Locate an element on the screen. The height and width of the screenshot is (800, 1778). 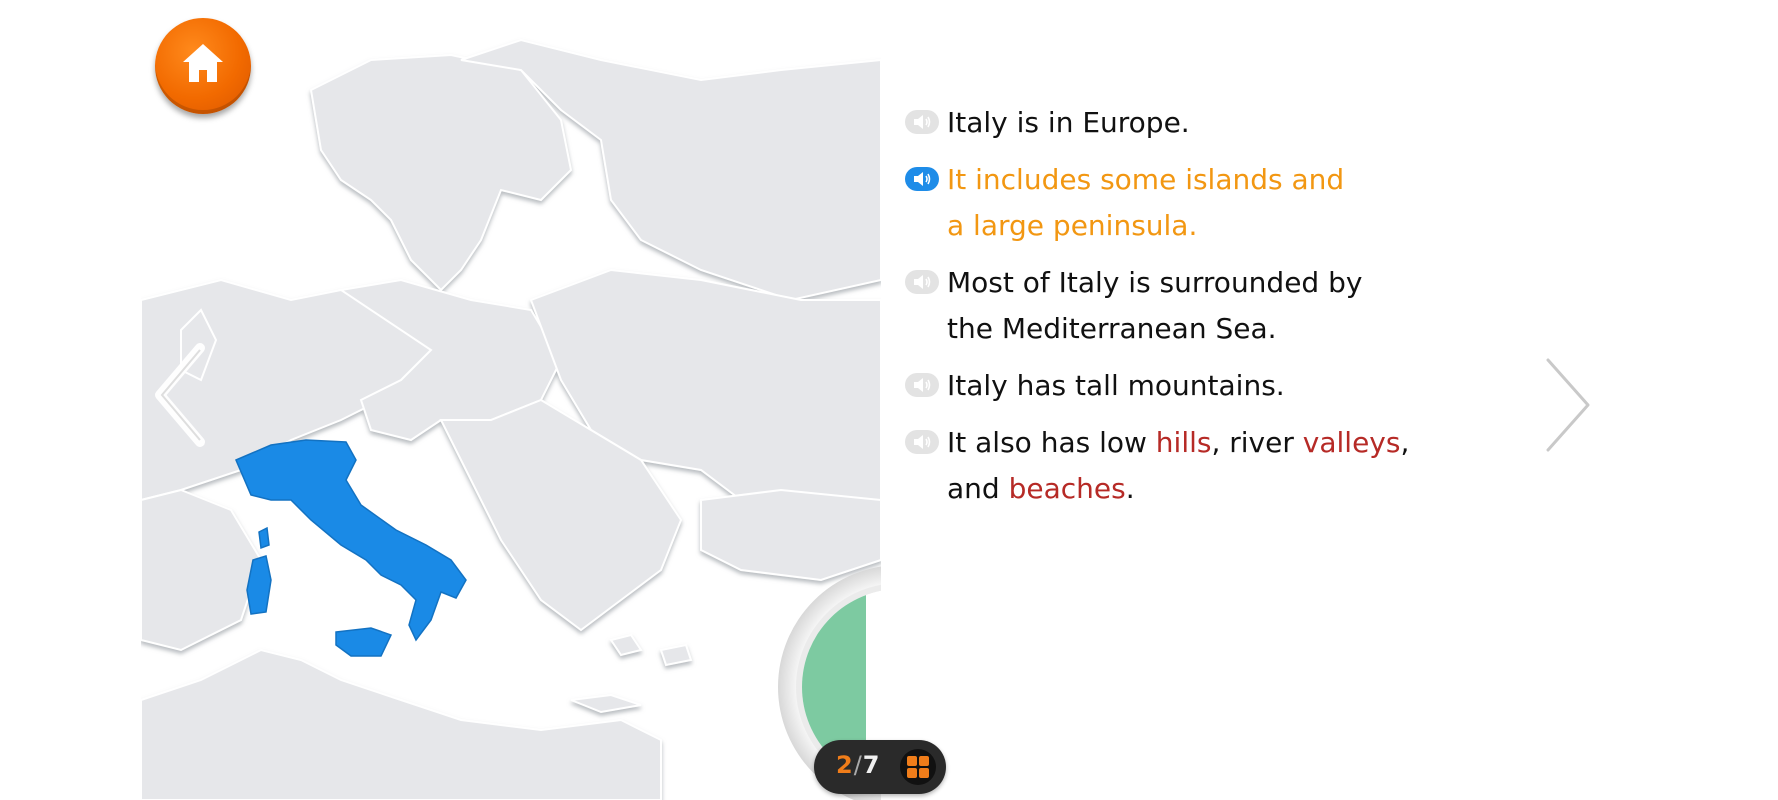
sentence-text-part: , is located at coordinates (1405, 442).